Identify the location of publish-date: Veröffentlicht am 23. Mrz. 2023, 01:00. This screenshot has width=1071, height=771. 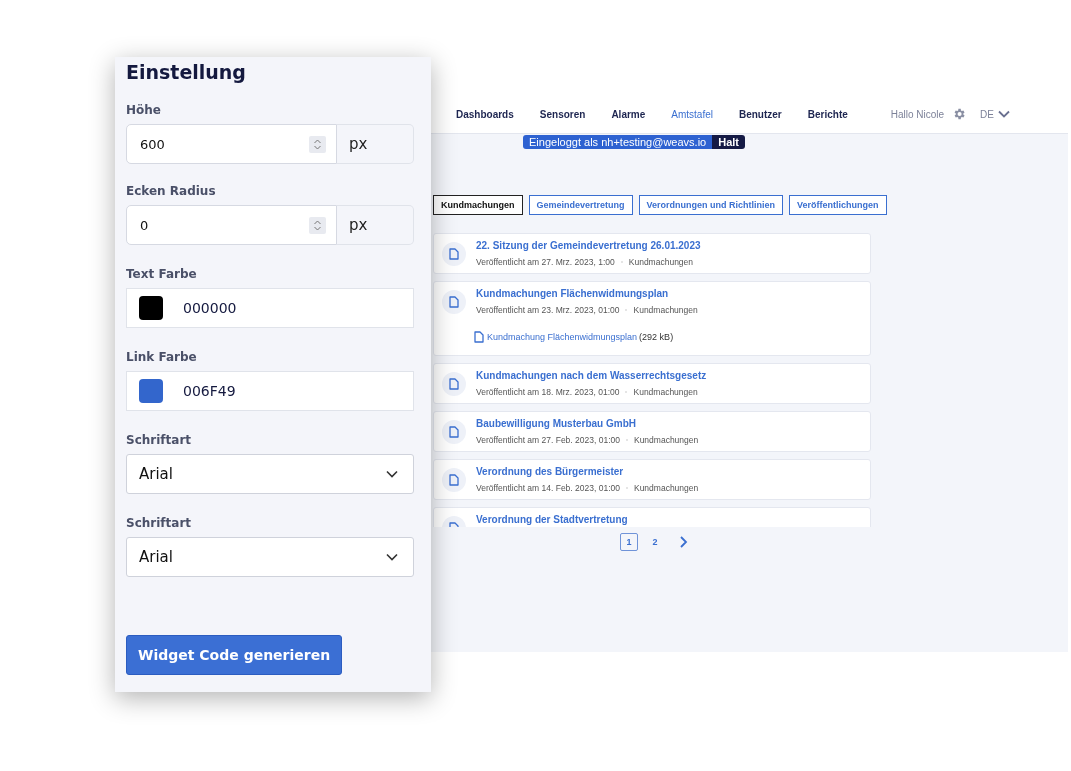
(548, 310).